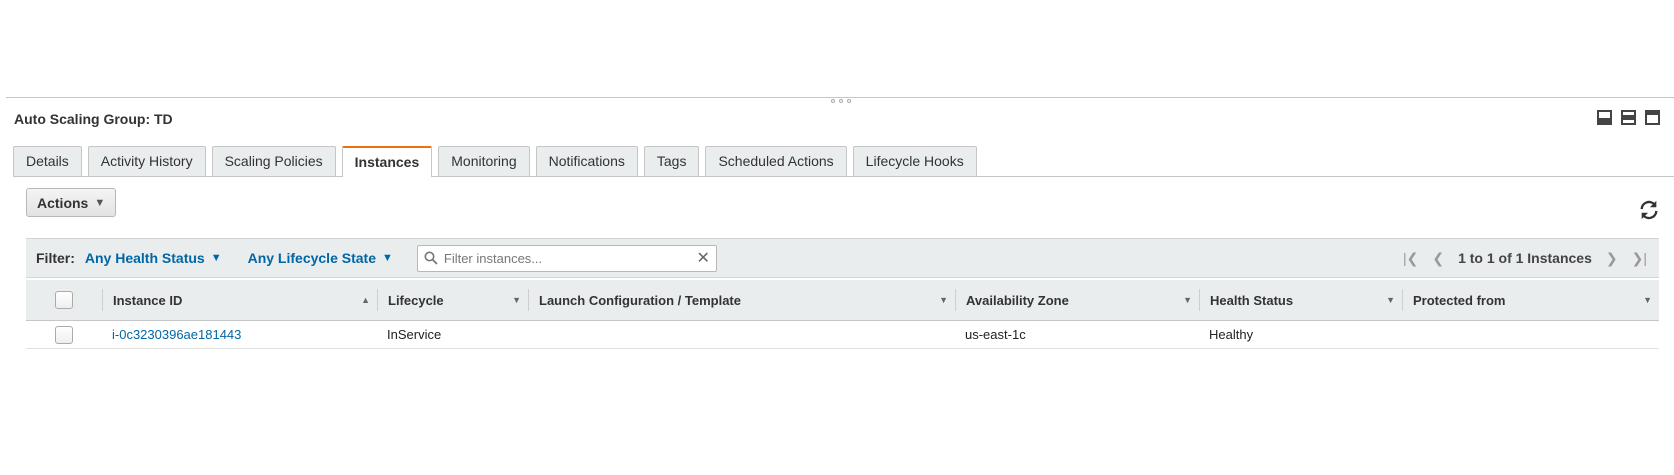 Image resolution: width=1674 pixels, height=475 pixels. What do you see at coordinates (1300, 300) in the screenshot?
I see `column-header-health-status: Health Status ▼` at bounding box center [1300, 300].